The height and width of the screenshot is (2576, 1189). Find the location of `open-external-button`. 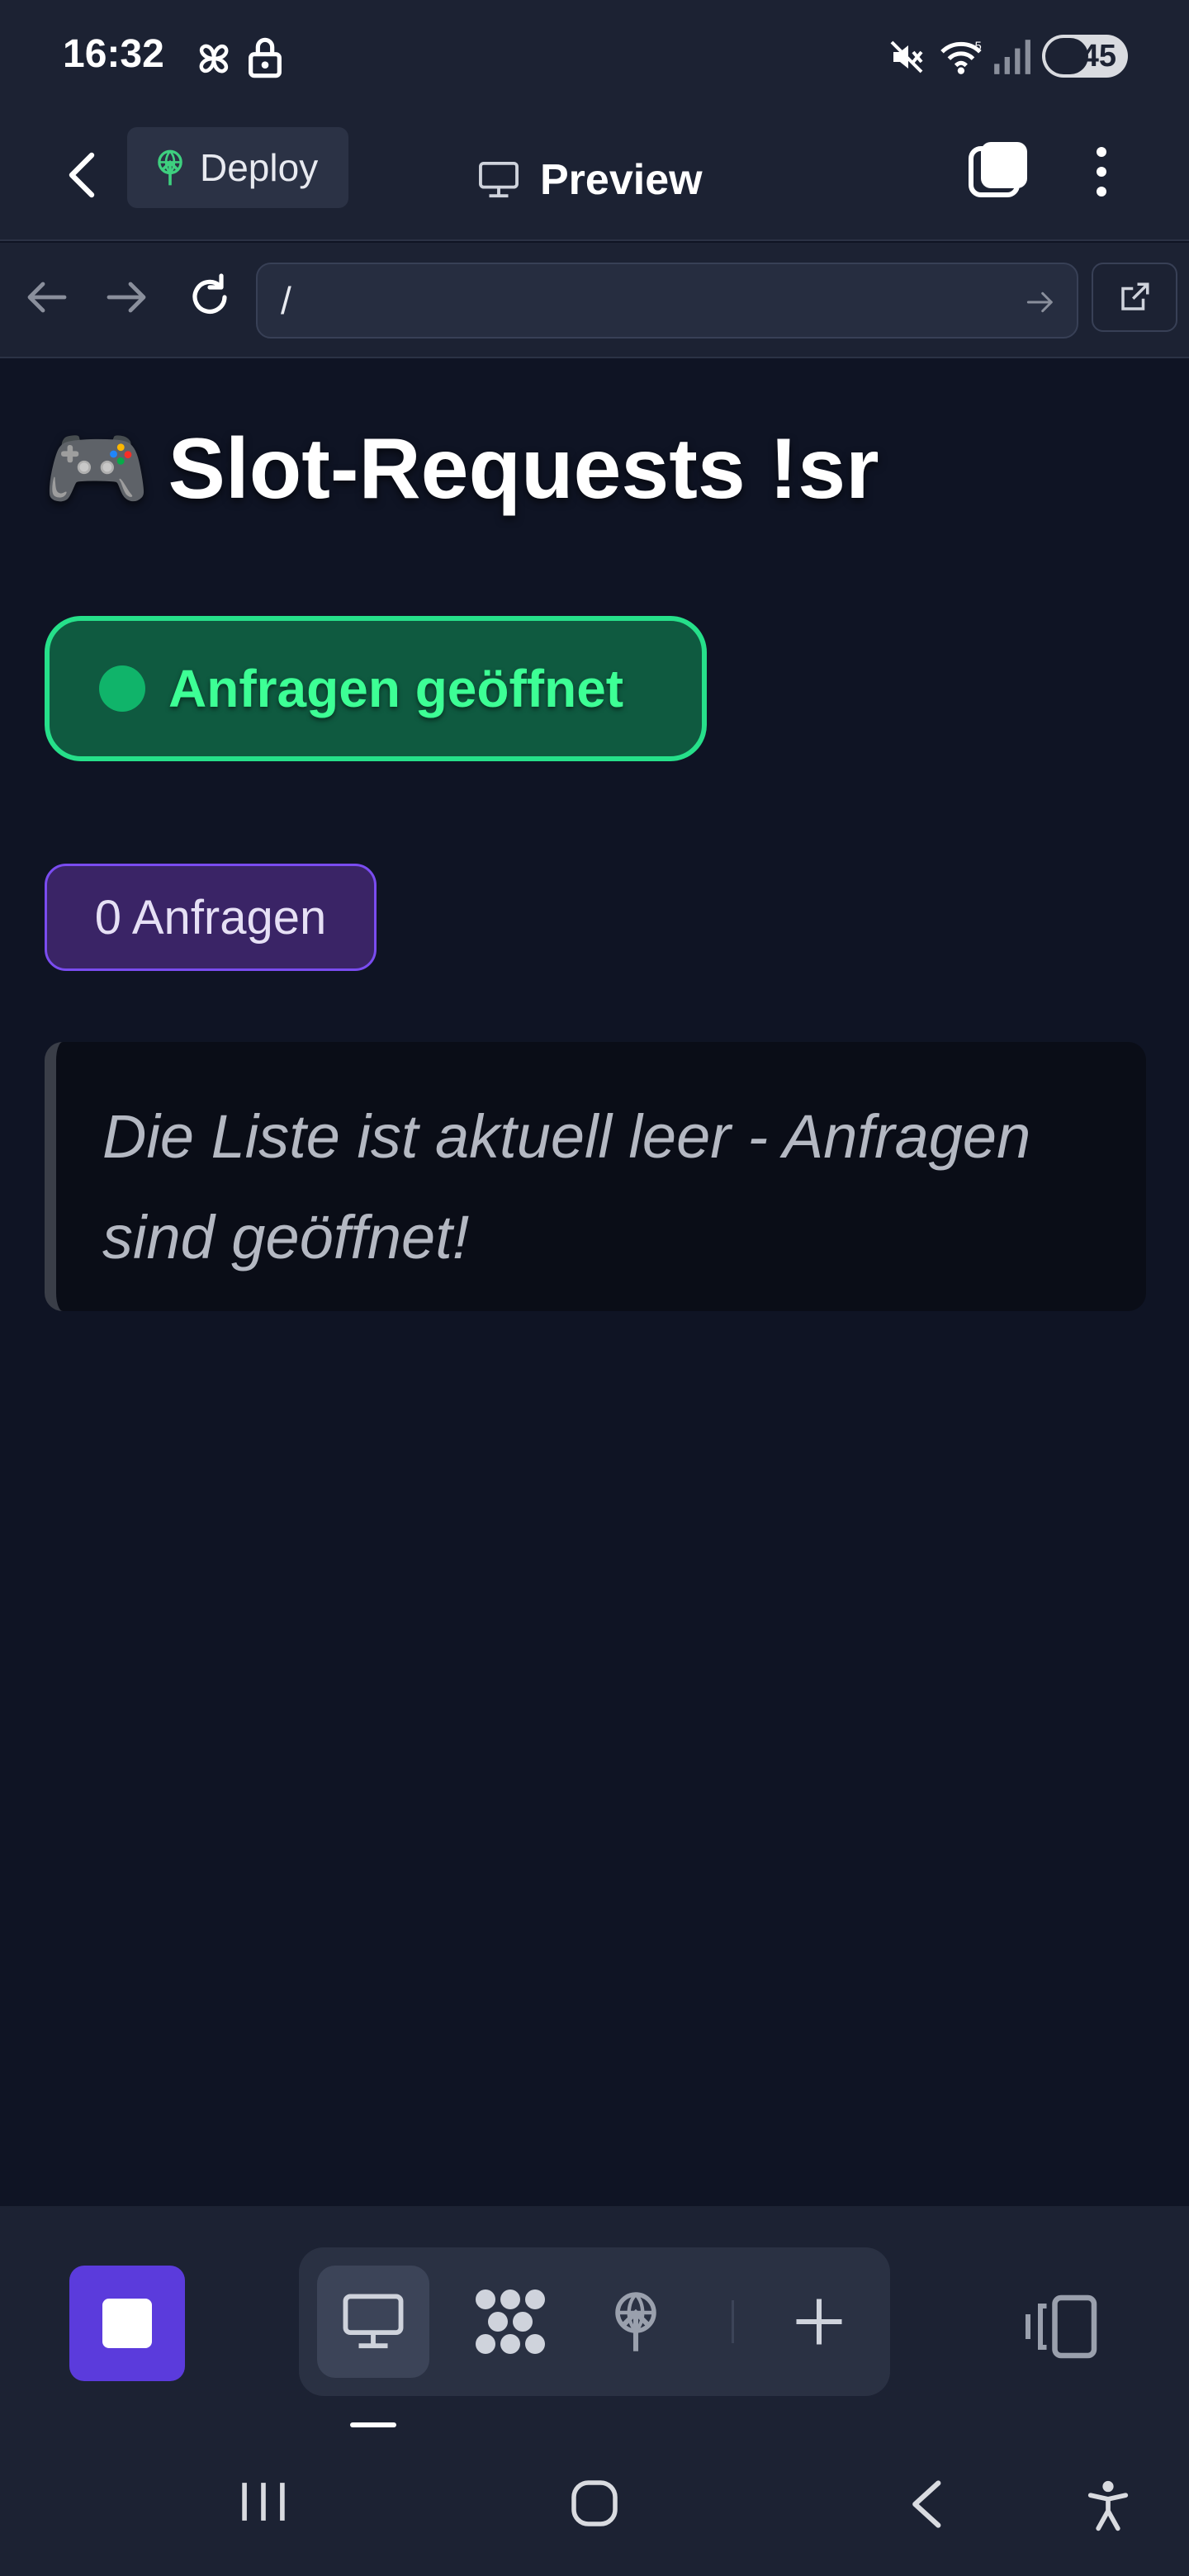

open-external-button is located at coordinates (1134, 297).